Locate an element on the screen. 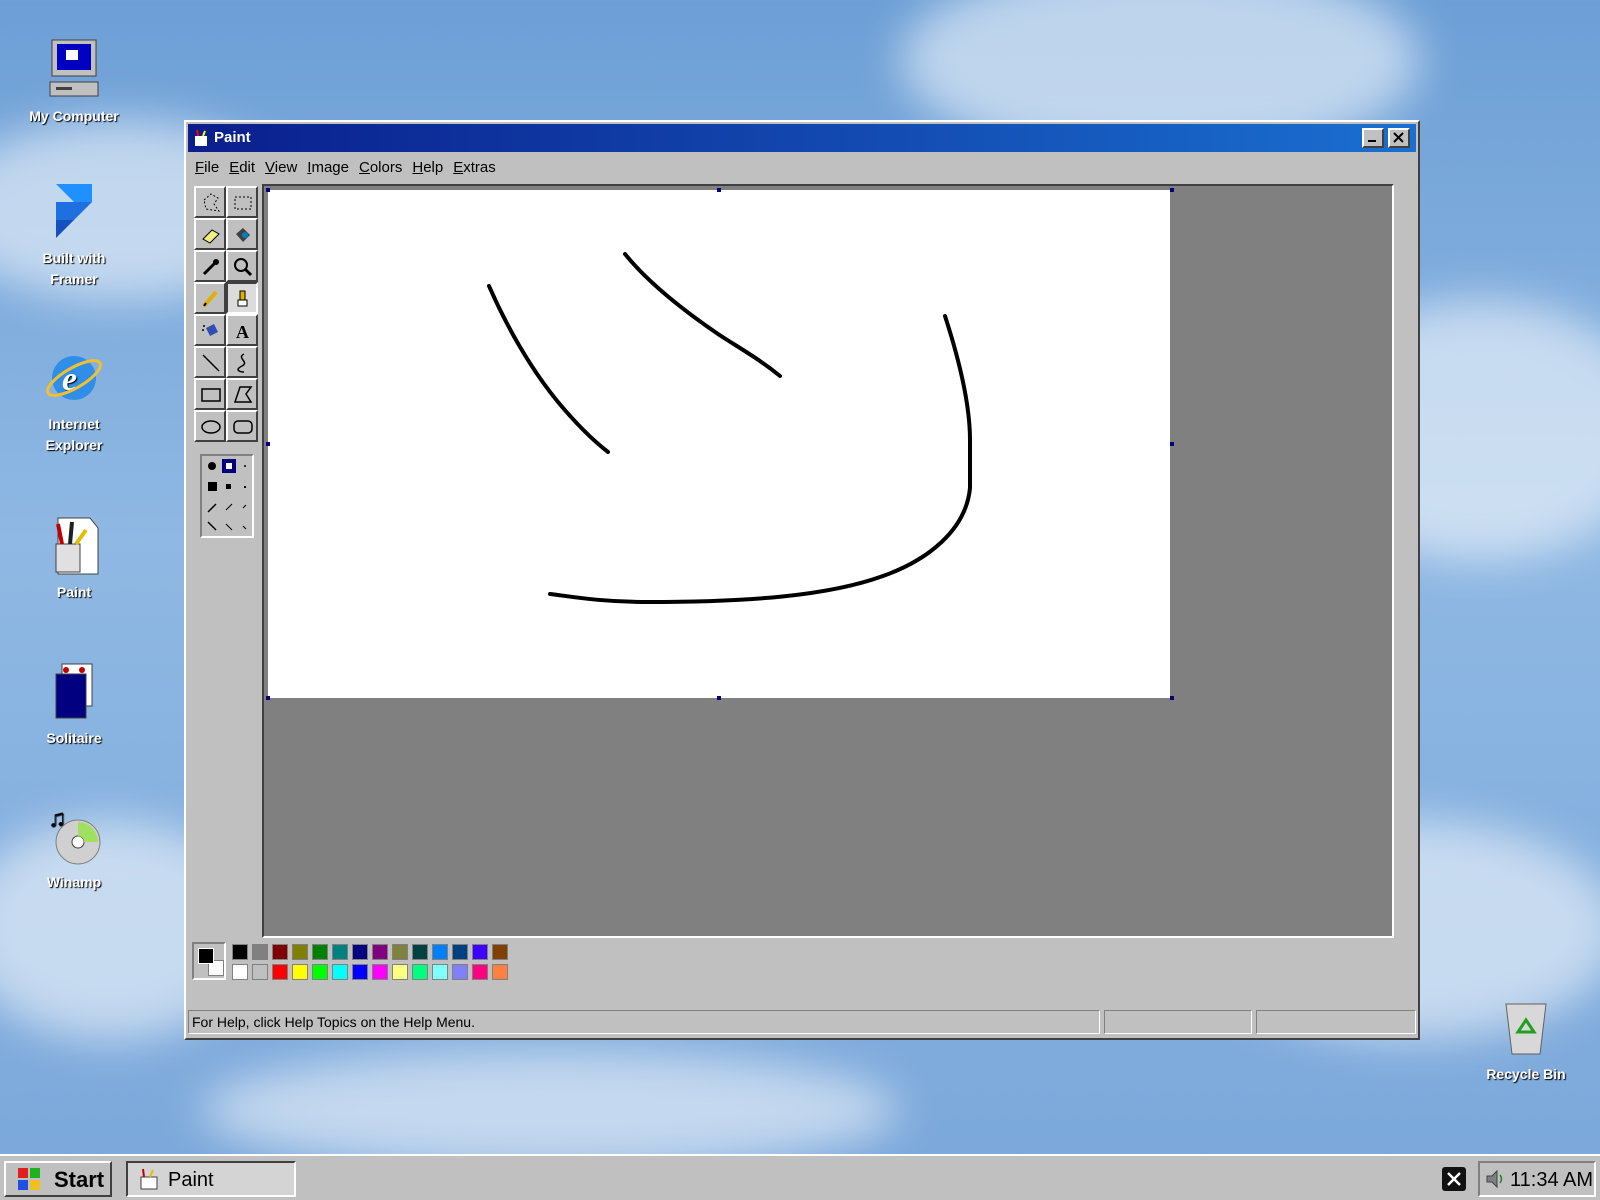 The width and height of the screenshot is (1600, 1200). desktop-icon-label: Built with Framer is located at coordinates (74, 268).